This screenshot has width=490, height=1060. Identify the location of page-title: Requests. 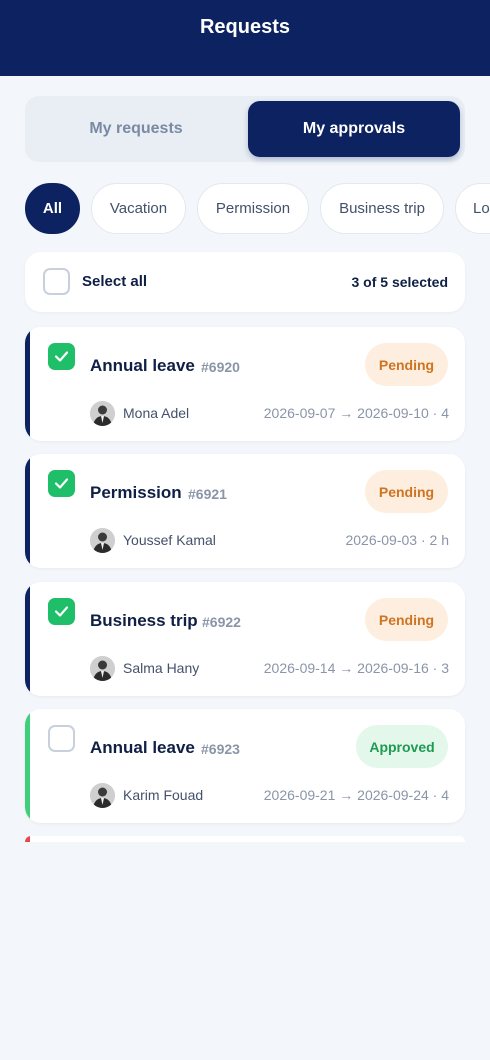
(245, 27).